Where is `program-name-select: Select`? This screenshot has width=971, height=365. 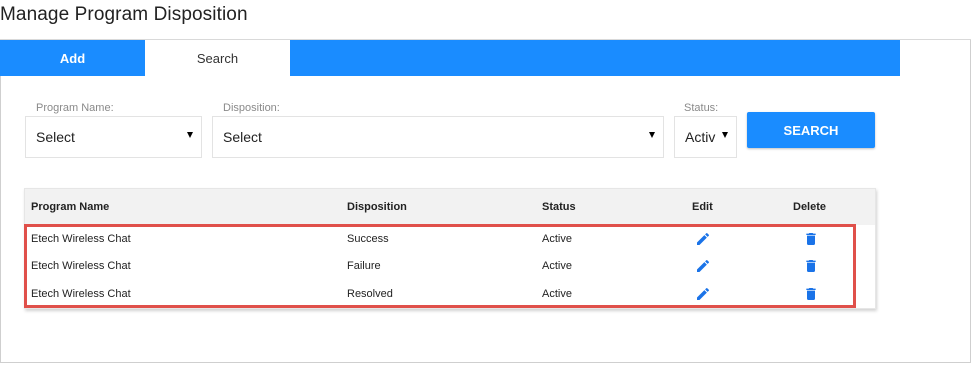
program-name-select: Select is located at coordinates (113, 137).